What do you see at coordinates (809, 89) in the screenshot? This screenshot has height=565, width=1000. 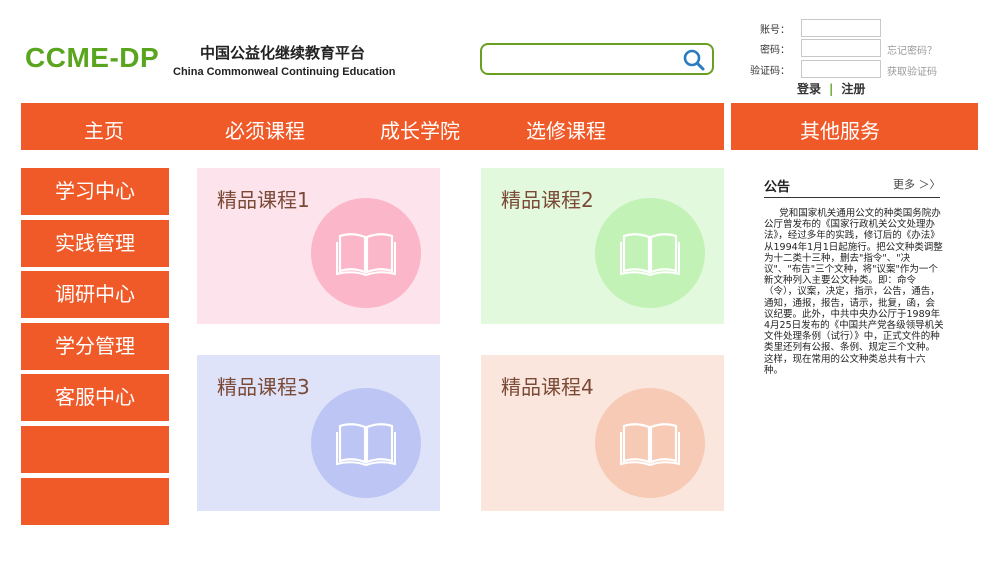 I see `login-button: 登录` at bounding box center [809, 89].